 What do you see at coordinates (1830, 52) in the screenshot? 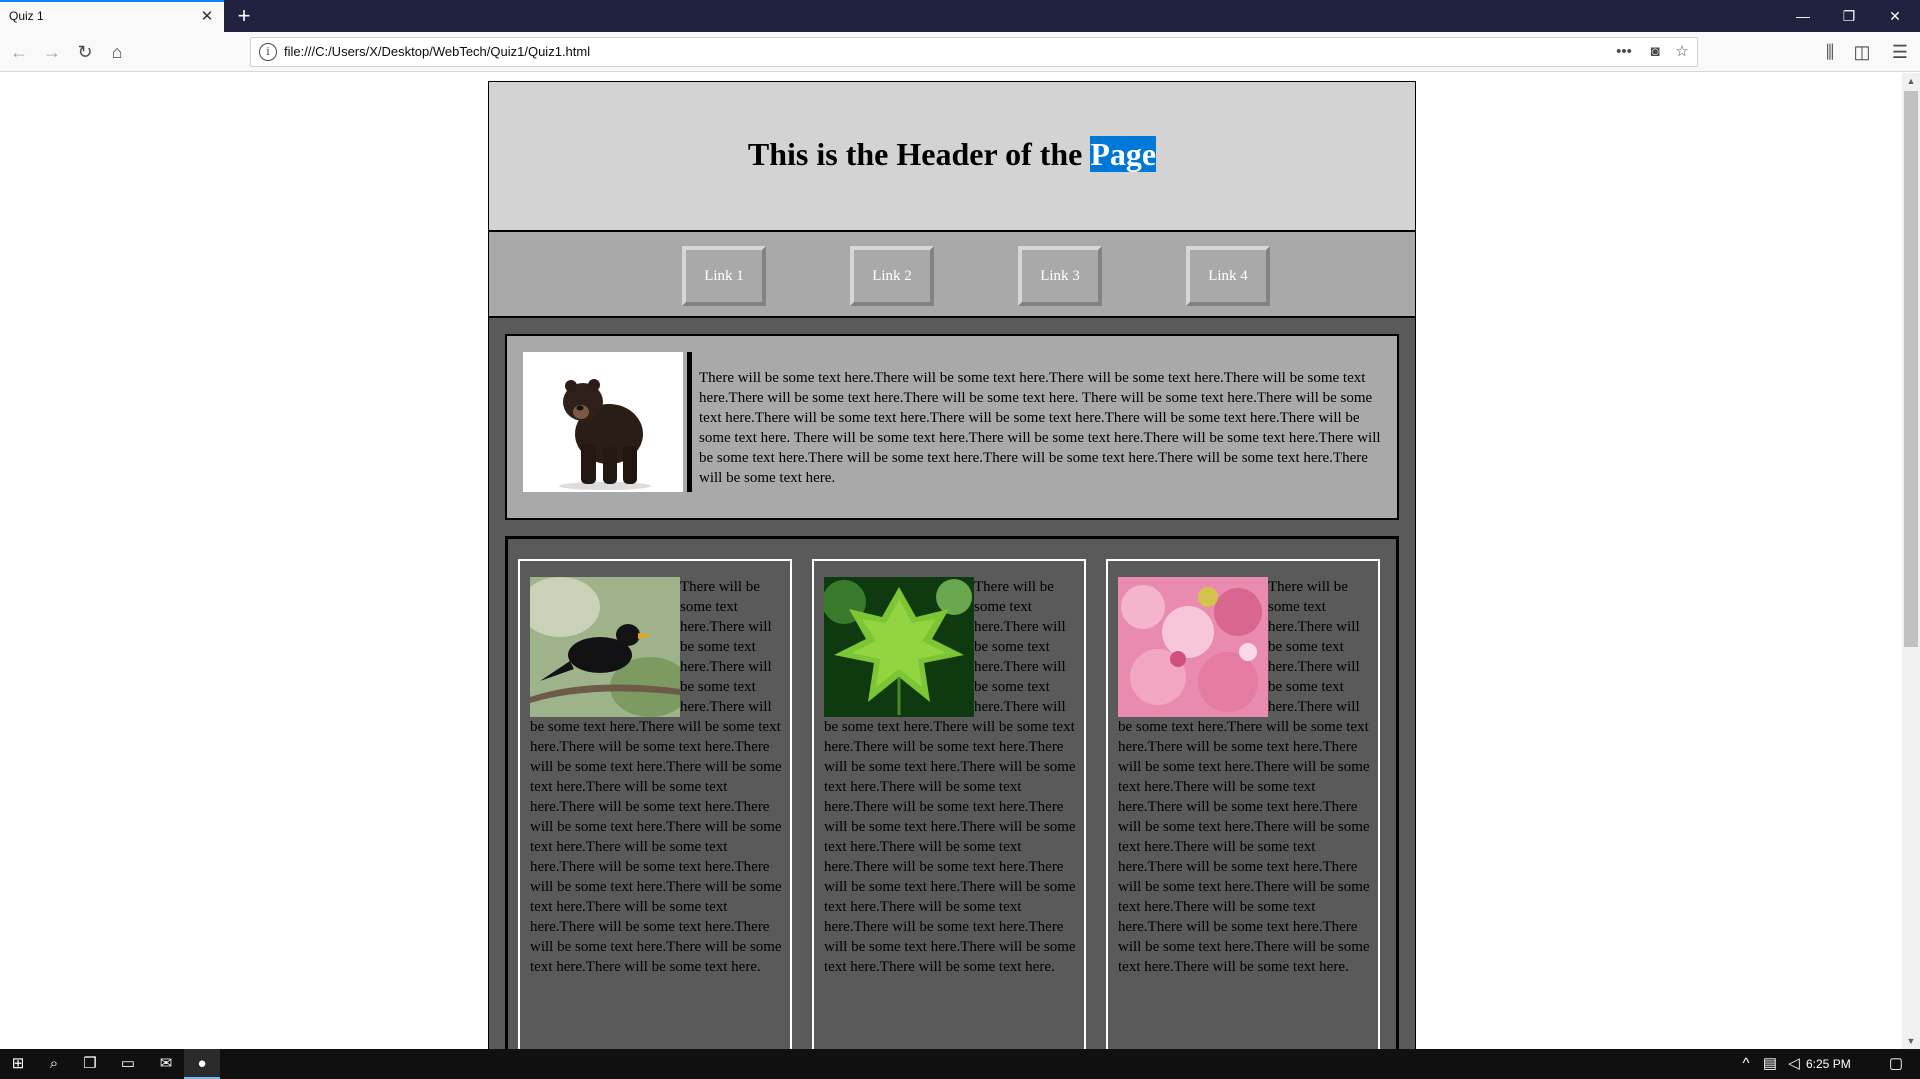
I see `library-icon: ⫼` at bounding box center [1830, 52].